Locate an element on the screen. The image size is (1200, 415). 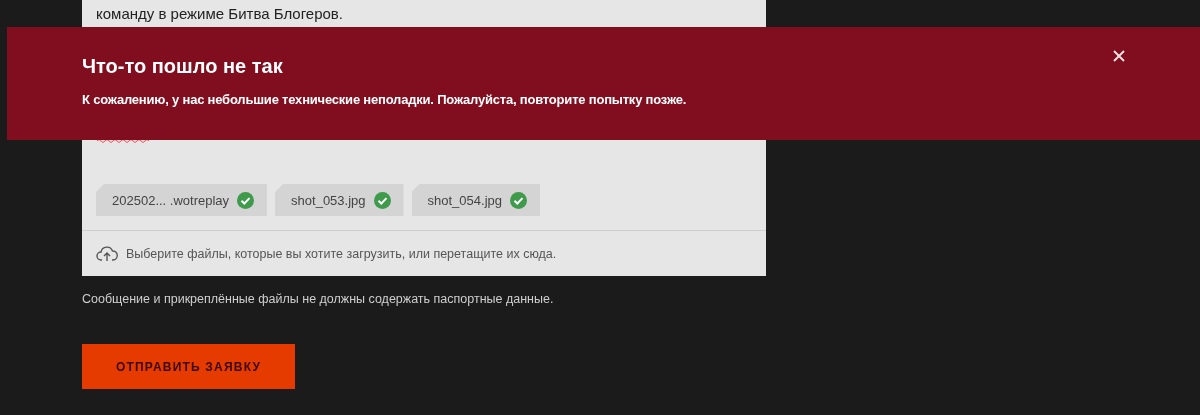
file-chip: shot_054.jpg is located at coordinates (475, 200).